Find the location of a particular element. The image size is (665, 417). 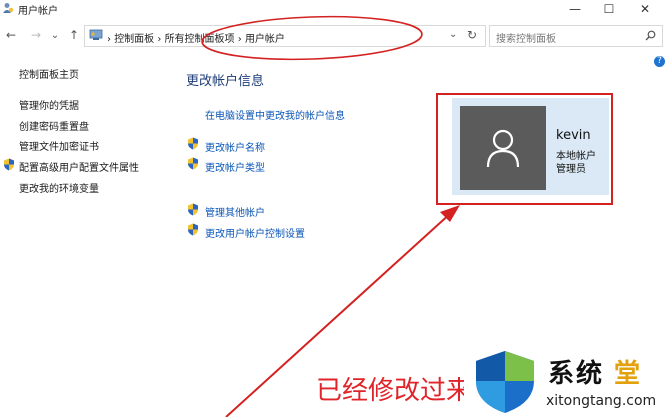

close-button: ✕ is located at coordinates (645, 9).